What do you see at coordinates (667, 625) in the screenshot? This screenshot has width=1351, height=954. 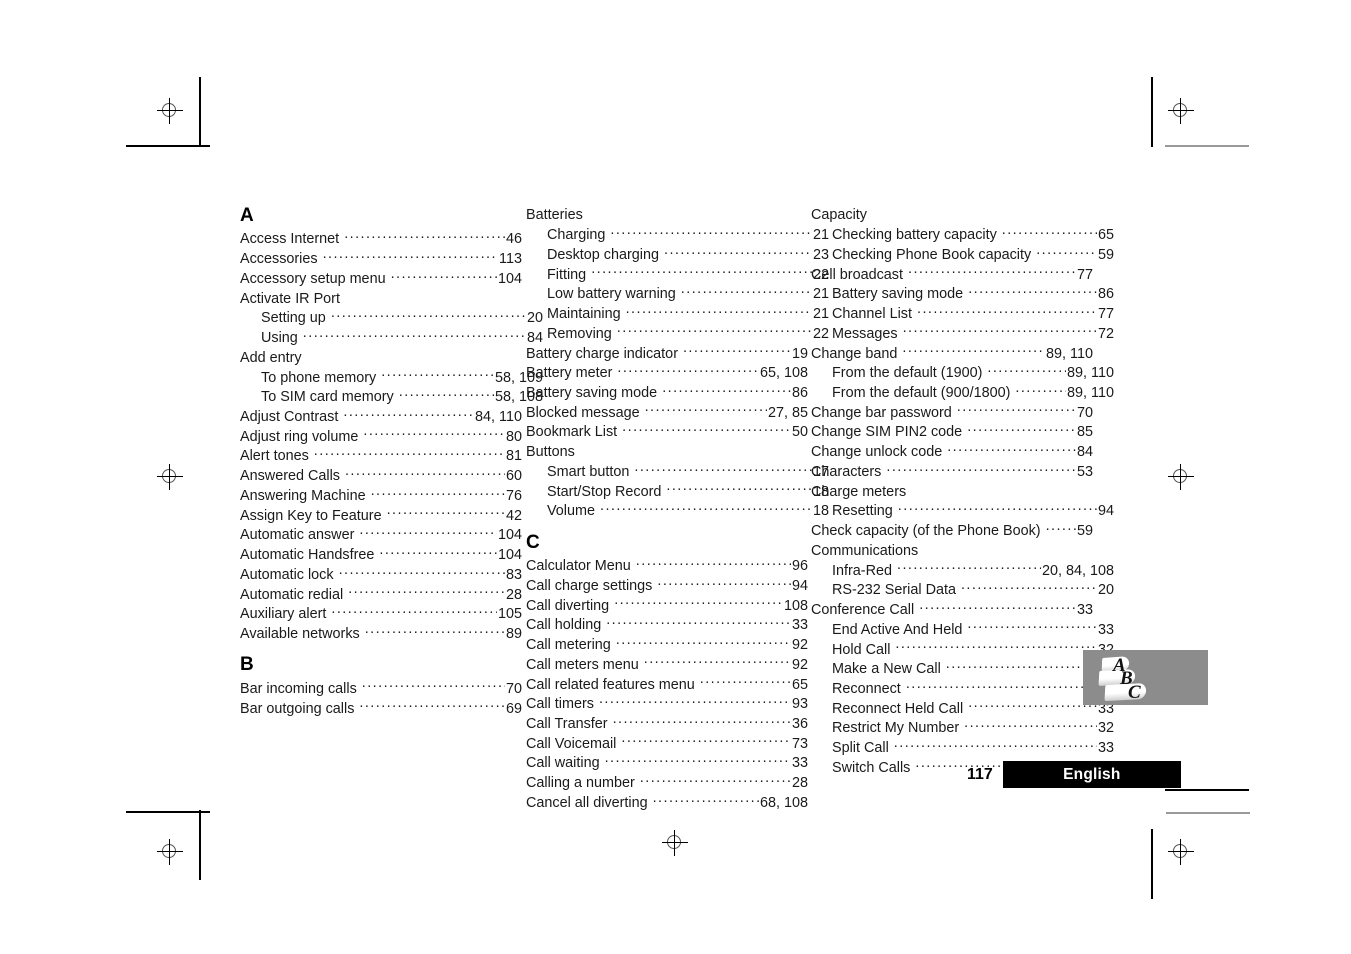 I see `index-entry: Call holding 33` at bounding box center [667, 625].